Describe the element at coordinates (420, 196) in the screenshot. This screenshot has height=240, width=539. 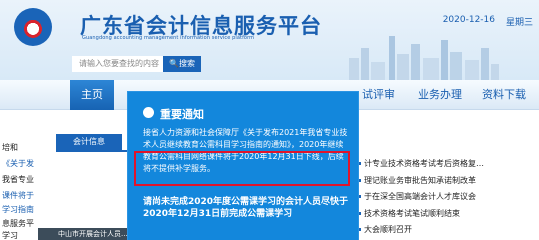
I see `news-item-text: 于在深全国高端会计人才库议会` at that location.